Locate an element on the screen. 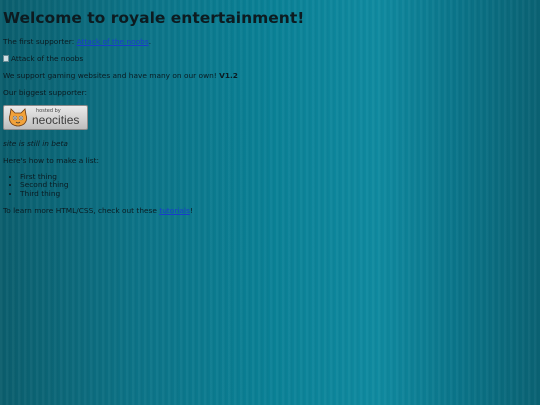 This screenshot has height=405, width=540. first-supporter-prefix: The first supporter: is located at coordinates (40, 41).